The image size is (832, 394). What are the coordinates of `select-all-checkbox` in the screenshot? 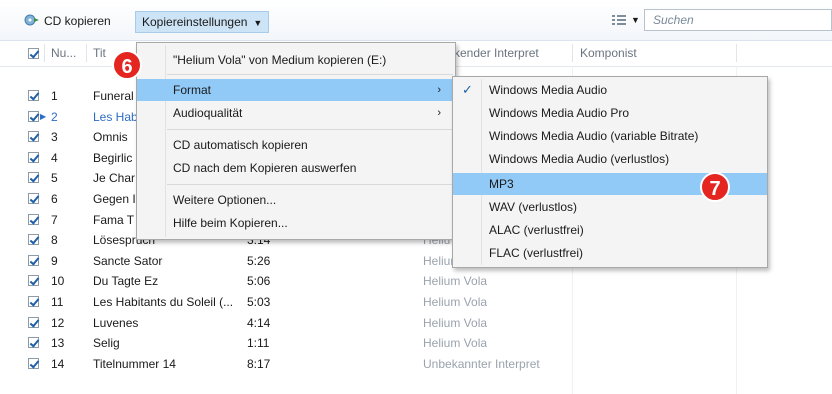 It's located at (33, 53).